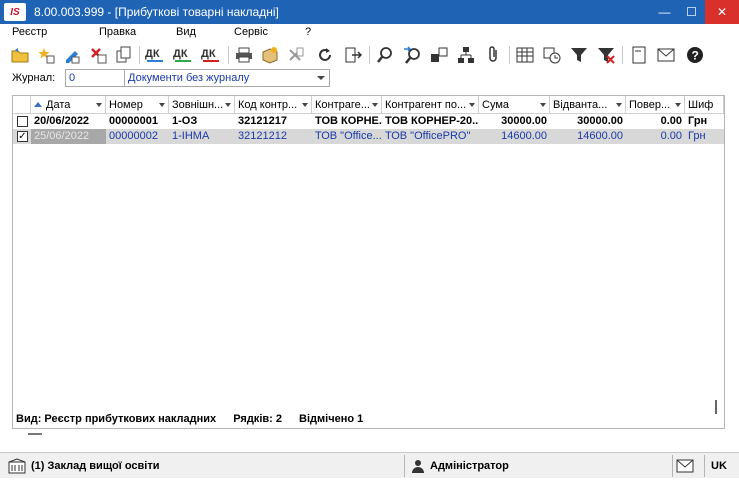 Image resolution: width=739 pixels, height=482 pixels. What do you see at coordinates (22, 105) in the screenshot?
I see `header-check-column` at bounding box center [22, 105].